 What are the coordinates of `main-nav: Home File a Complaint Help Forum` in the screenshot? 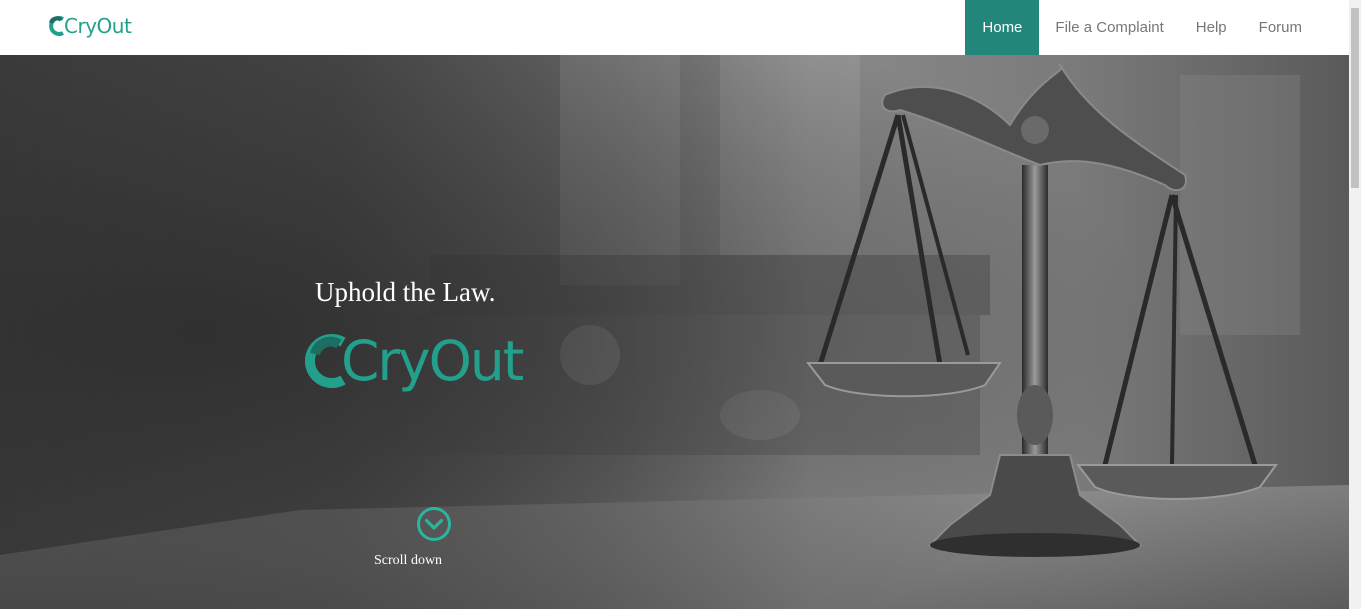 It's located at (1141, 27).